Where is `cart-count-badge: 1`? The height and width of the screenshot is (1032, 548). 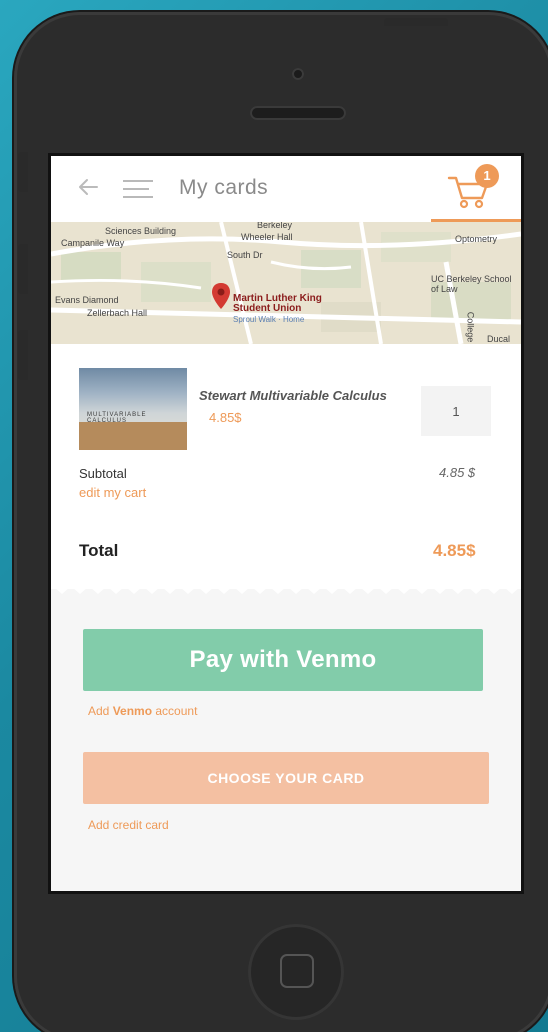
cart-count-badge: 1 is located at coordinates (487, 176).